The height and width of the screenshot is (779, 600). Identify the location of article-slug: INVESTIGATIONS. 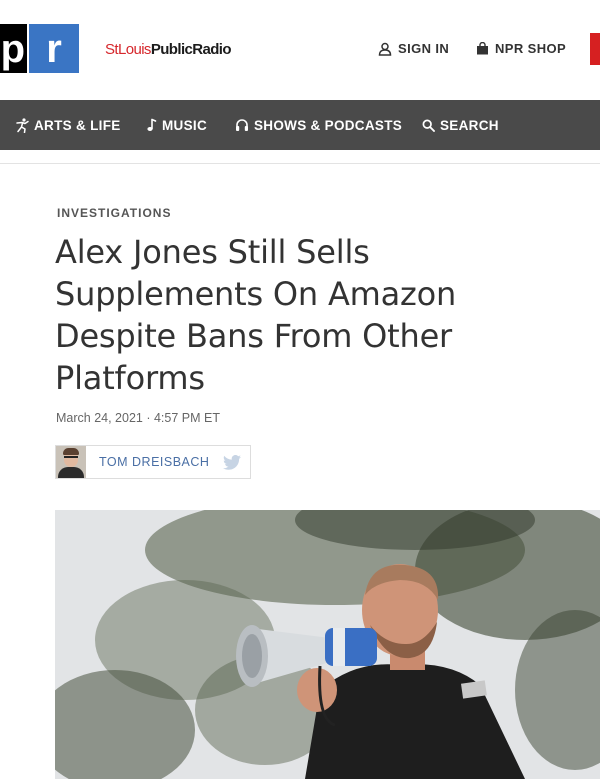
(114, 213).